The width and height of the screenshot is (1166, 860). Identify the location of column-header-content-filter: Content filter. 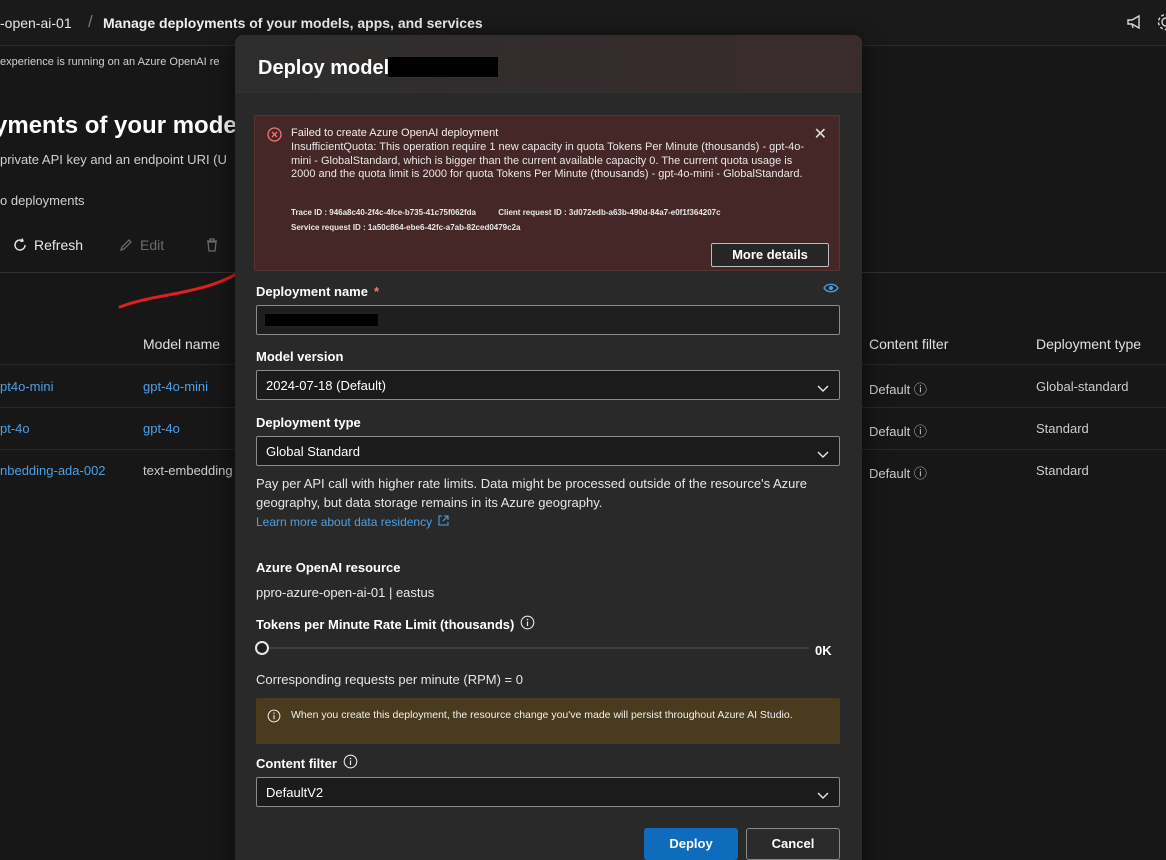
(908, 344).